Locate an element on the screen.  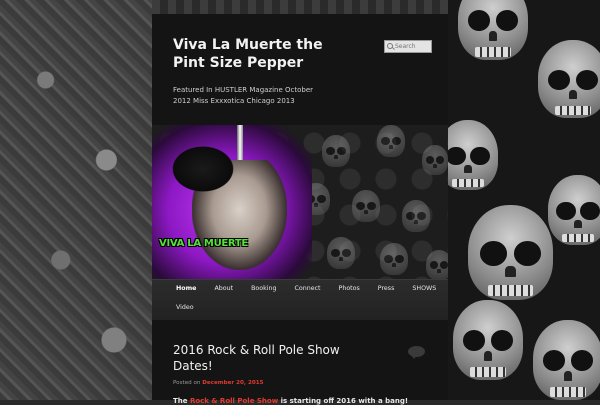
nav-item-video: Video is located at coordinates (185, 308).